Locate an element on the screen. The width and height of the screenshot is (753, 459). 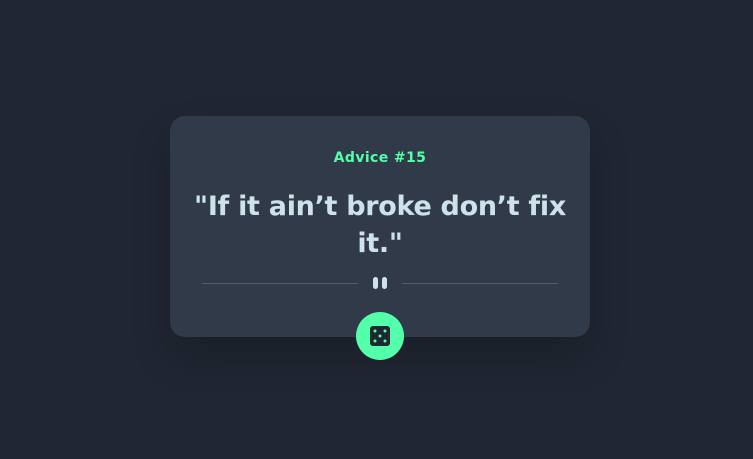
pattern-divider is located at coordinates (380, 283).